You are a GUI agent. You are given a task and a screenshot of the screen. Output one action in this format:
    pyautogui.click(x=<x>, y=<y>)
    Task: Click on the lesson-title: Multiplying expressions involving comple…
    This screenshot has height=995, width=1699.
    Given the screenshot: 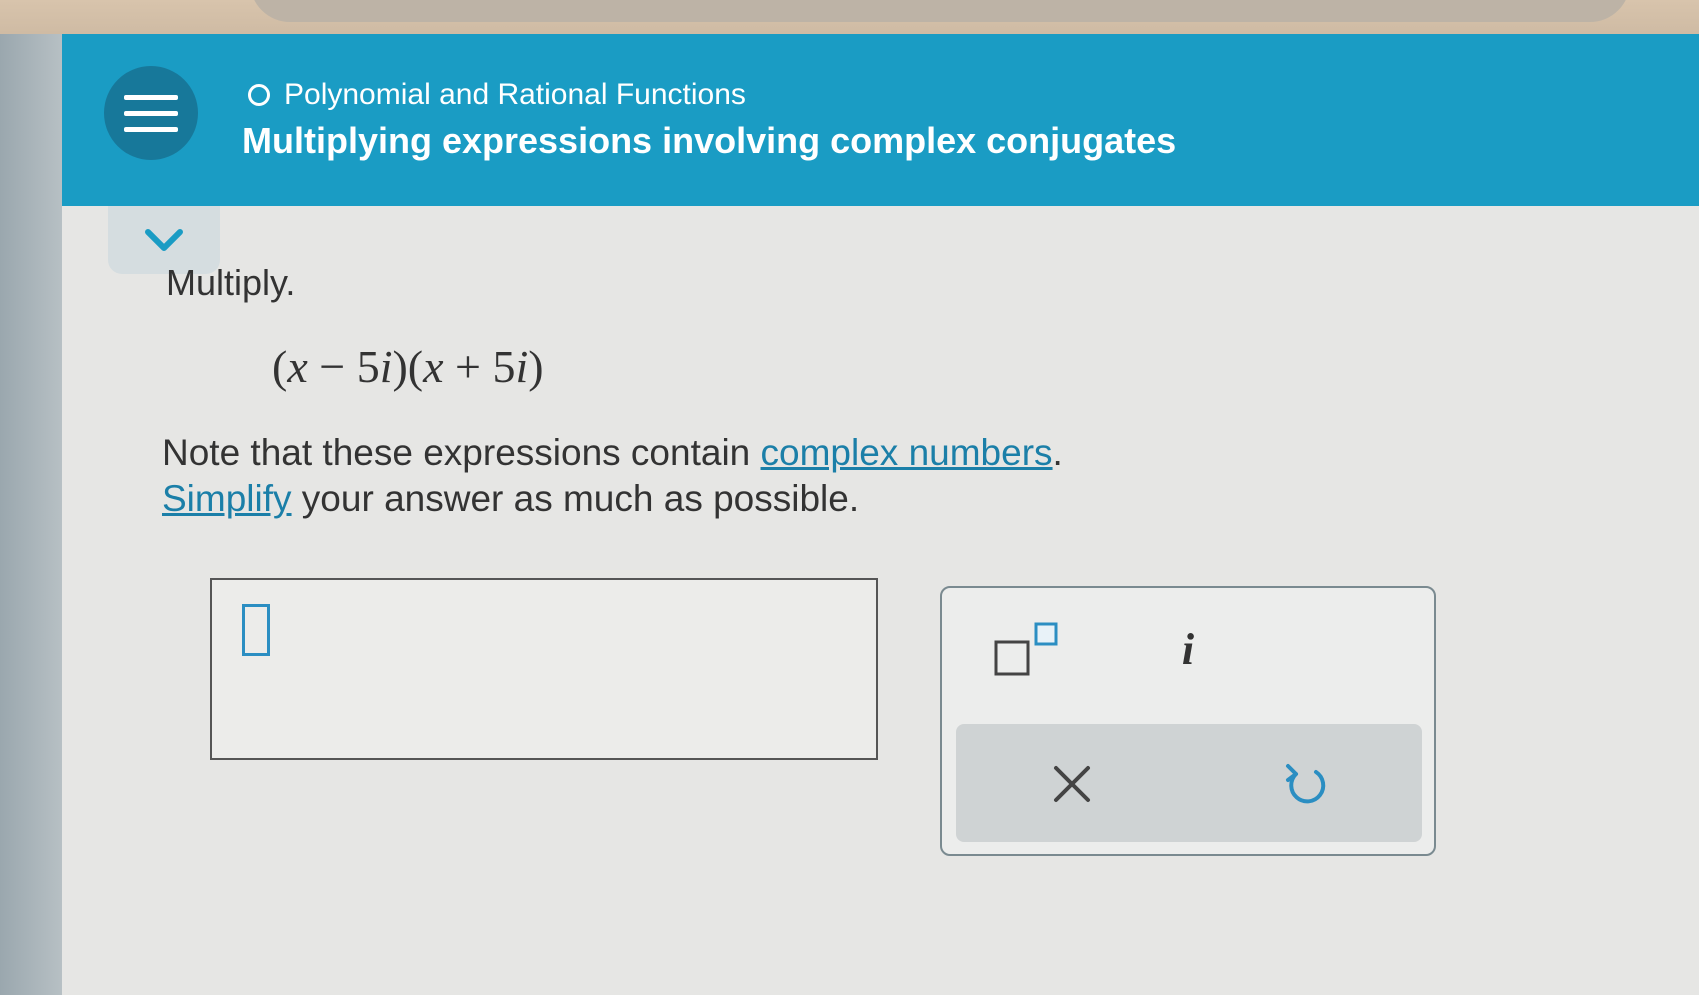 What is the action you would take?
    pyautogui.click(x=709, y=140)
    